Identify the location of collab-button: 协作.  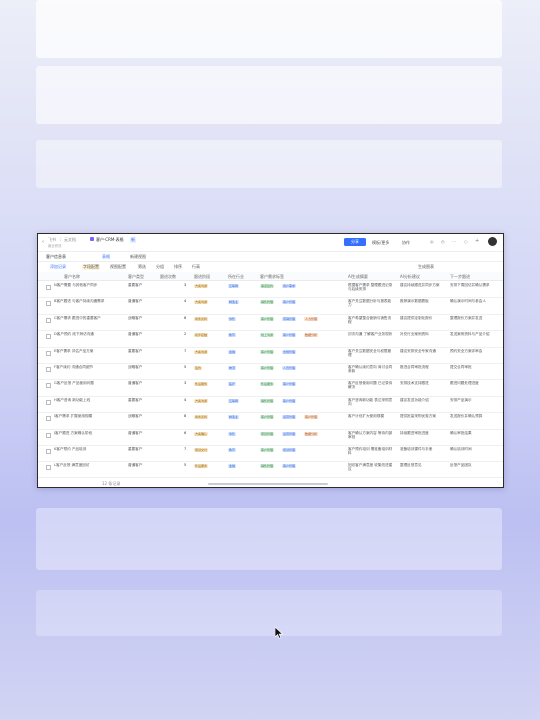
(406, 243).